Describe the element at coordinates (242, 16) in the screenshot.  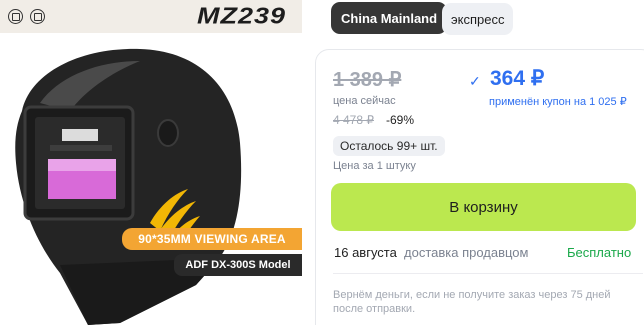
I see `model-name: MZ239` at that location.